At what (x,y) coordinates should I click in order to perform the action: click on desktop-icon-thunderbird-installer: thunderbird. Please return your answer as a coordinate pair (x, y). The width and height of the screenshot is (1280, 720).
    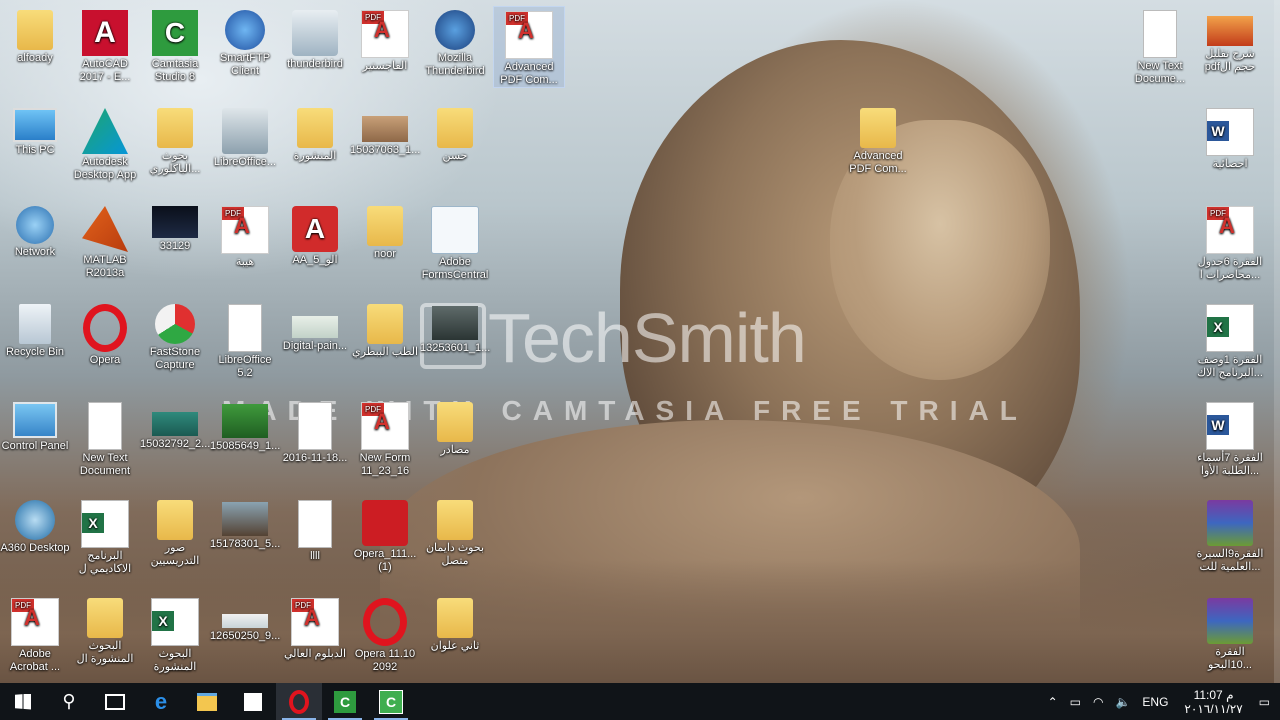
    Looking at the image, I should click on (315, 38).